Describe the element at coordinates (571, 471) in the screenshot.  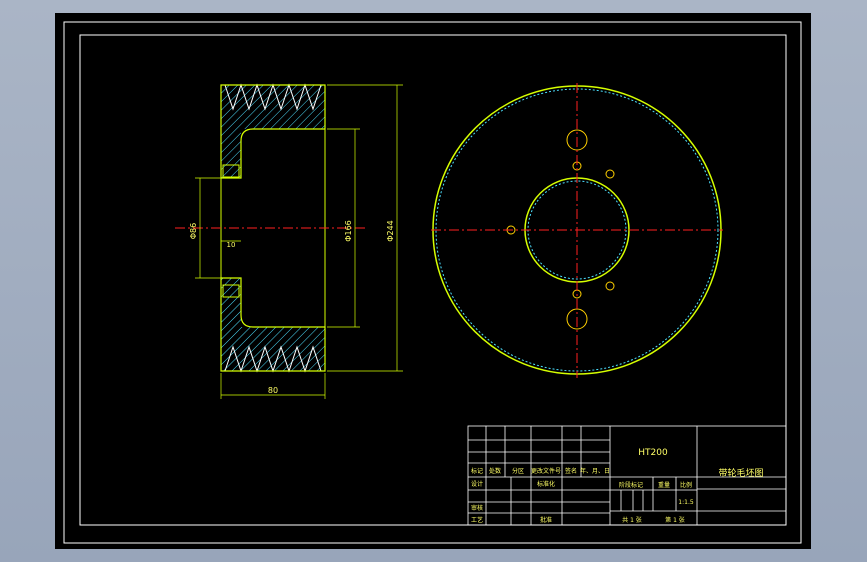
I see `tb-signature: 签名` at that location.